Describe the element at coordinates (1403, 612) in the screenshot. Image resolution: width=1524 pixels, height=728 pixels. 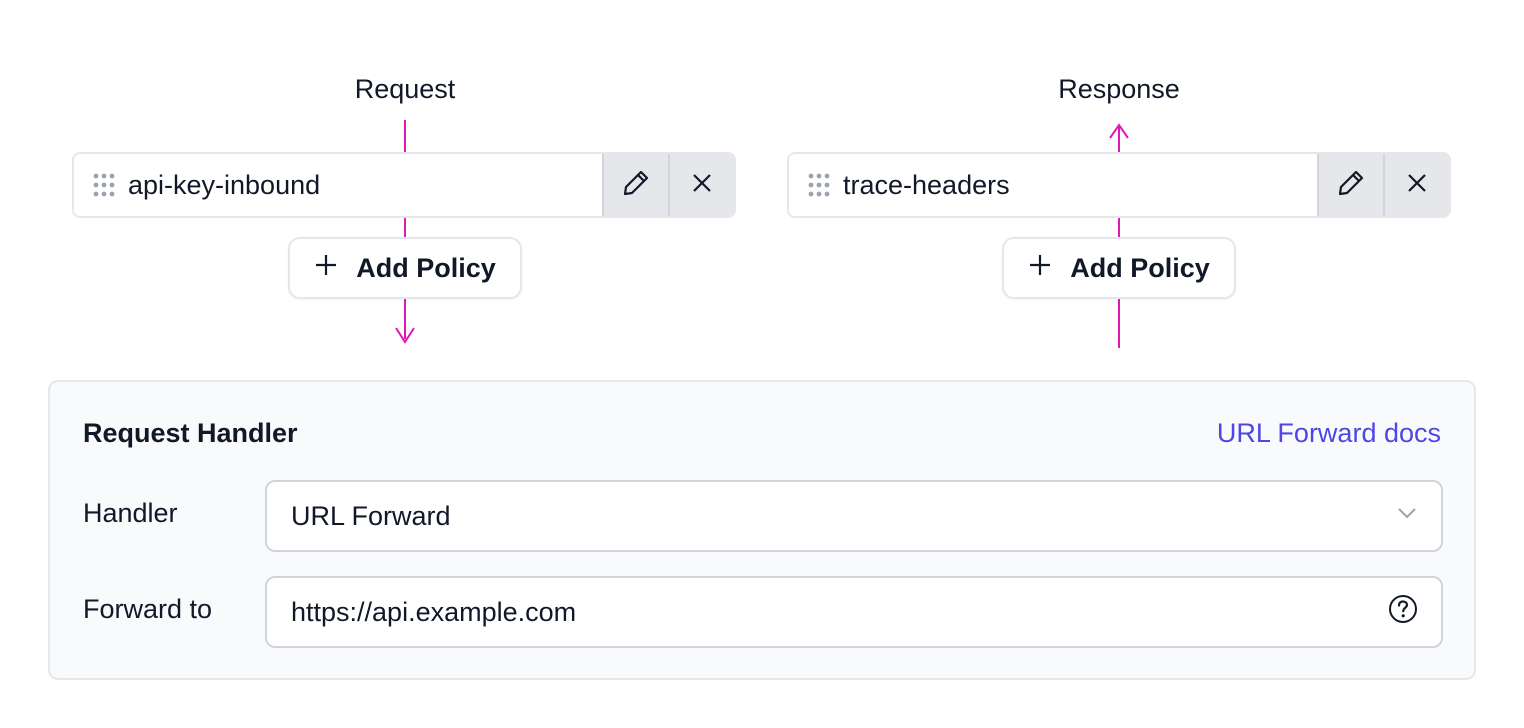
I see `help-icon` at that location.